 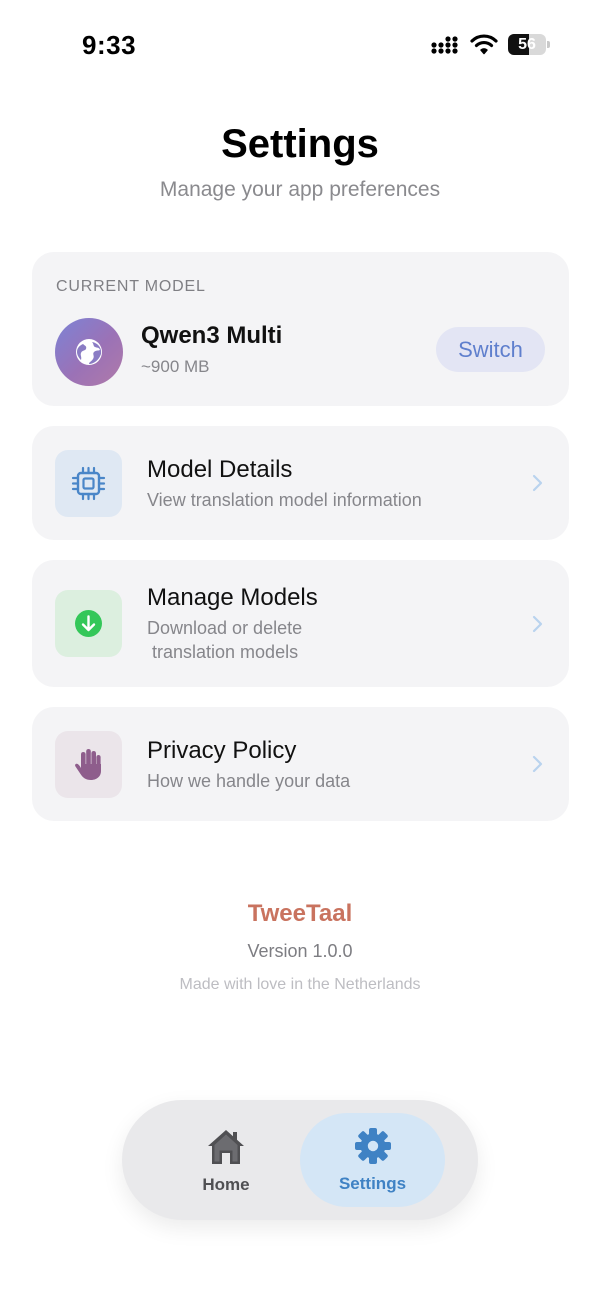 What do you see at coordinates (249, 781) in the screenshot?
I see `privacy-policy-description: How we handle your data` at bounding box center [249, 781].